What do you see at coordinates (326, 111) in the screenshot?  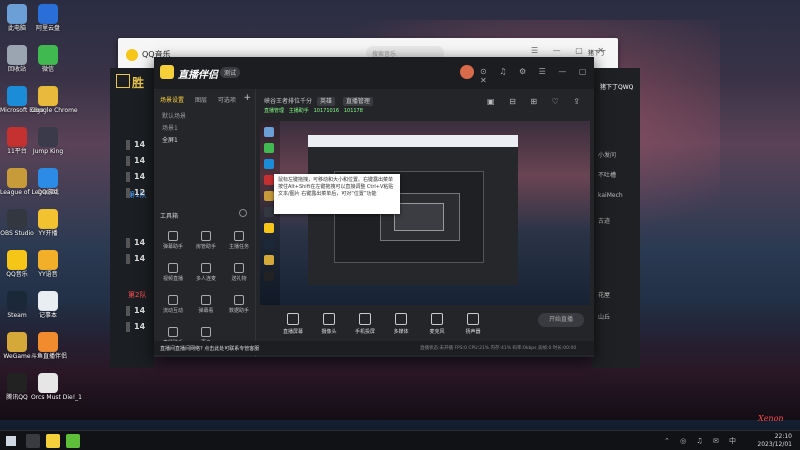 I see `stat-item: 10171016` at bounding box center [326, 111].